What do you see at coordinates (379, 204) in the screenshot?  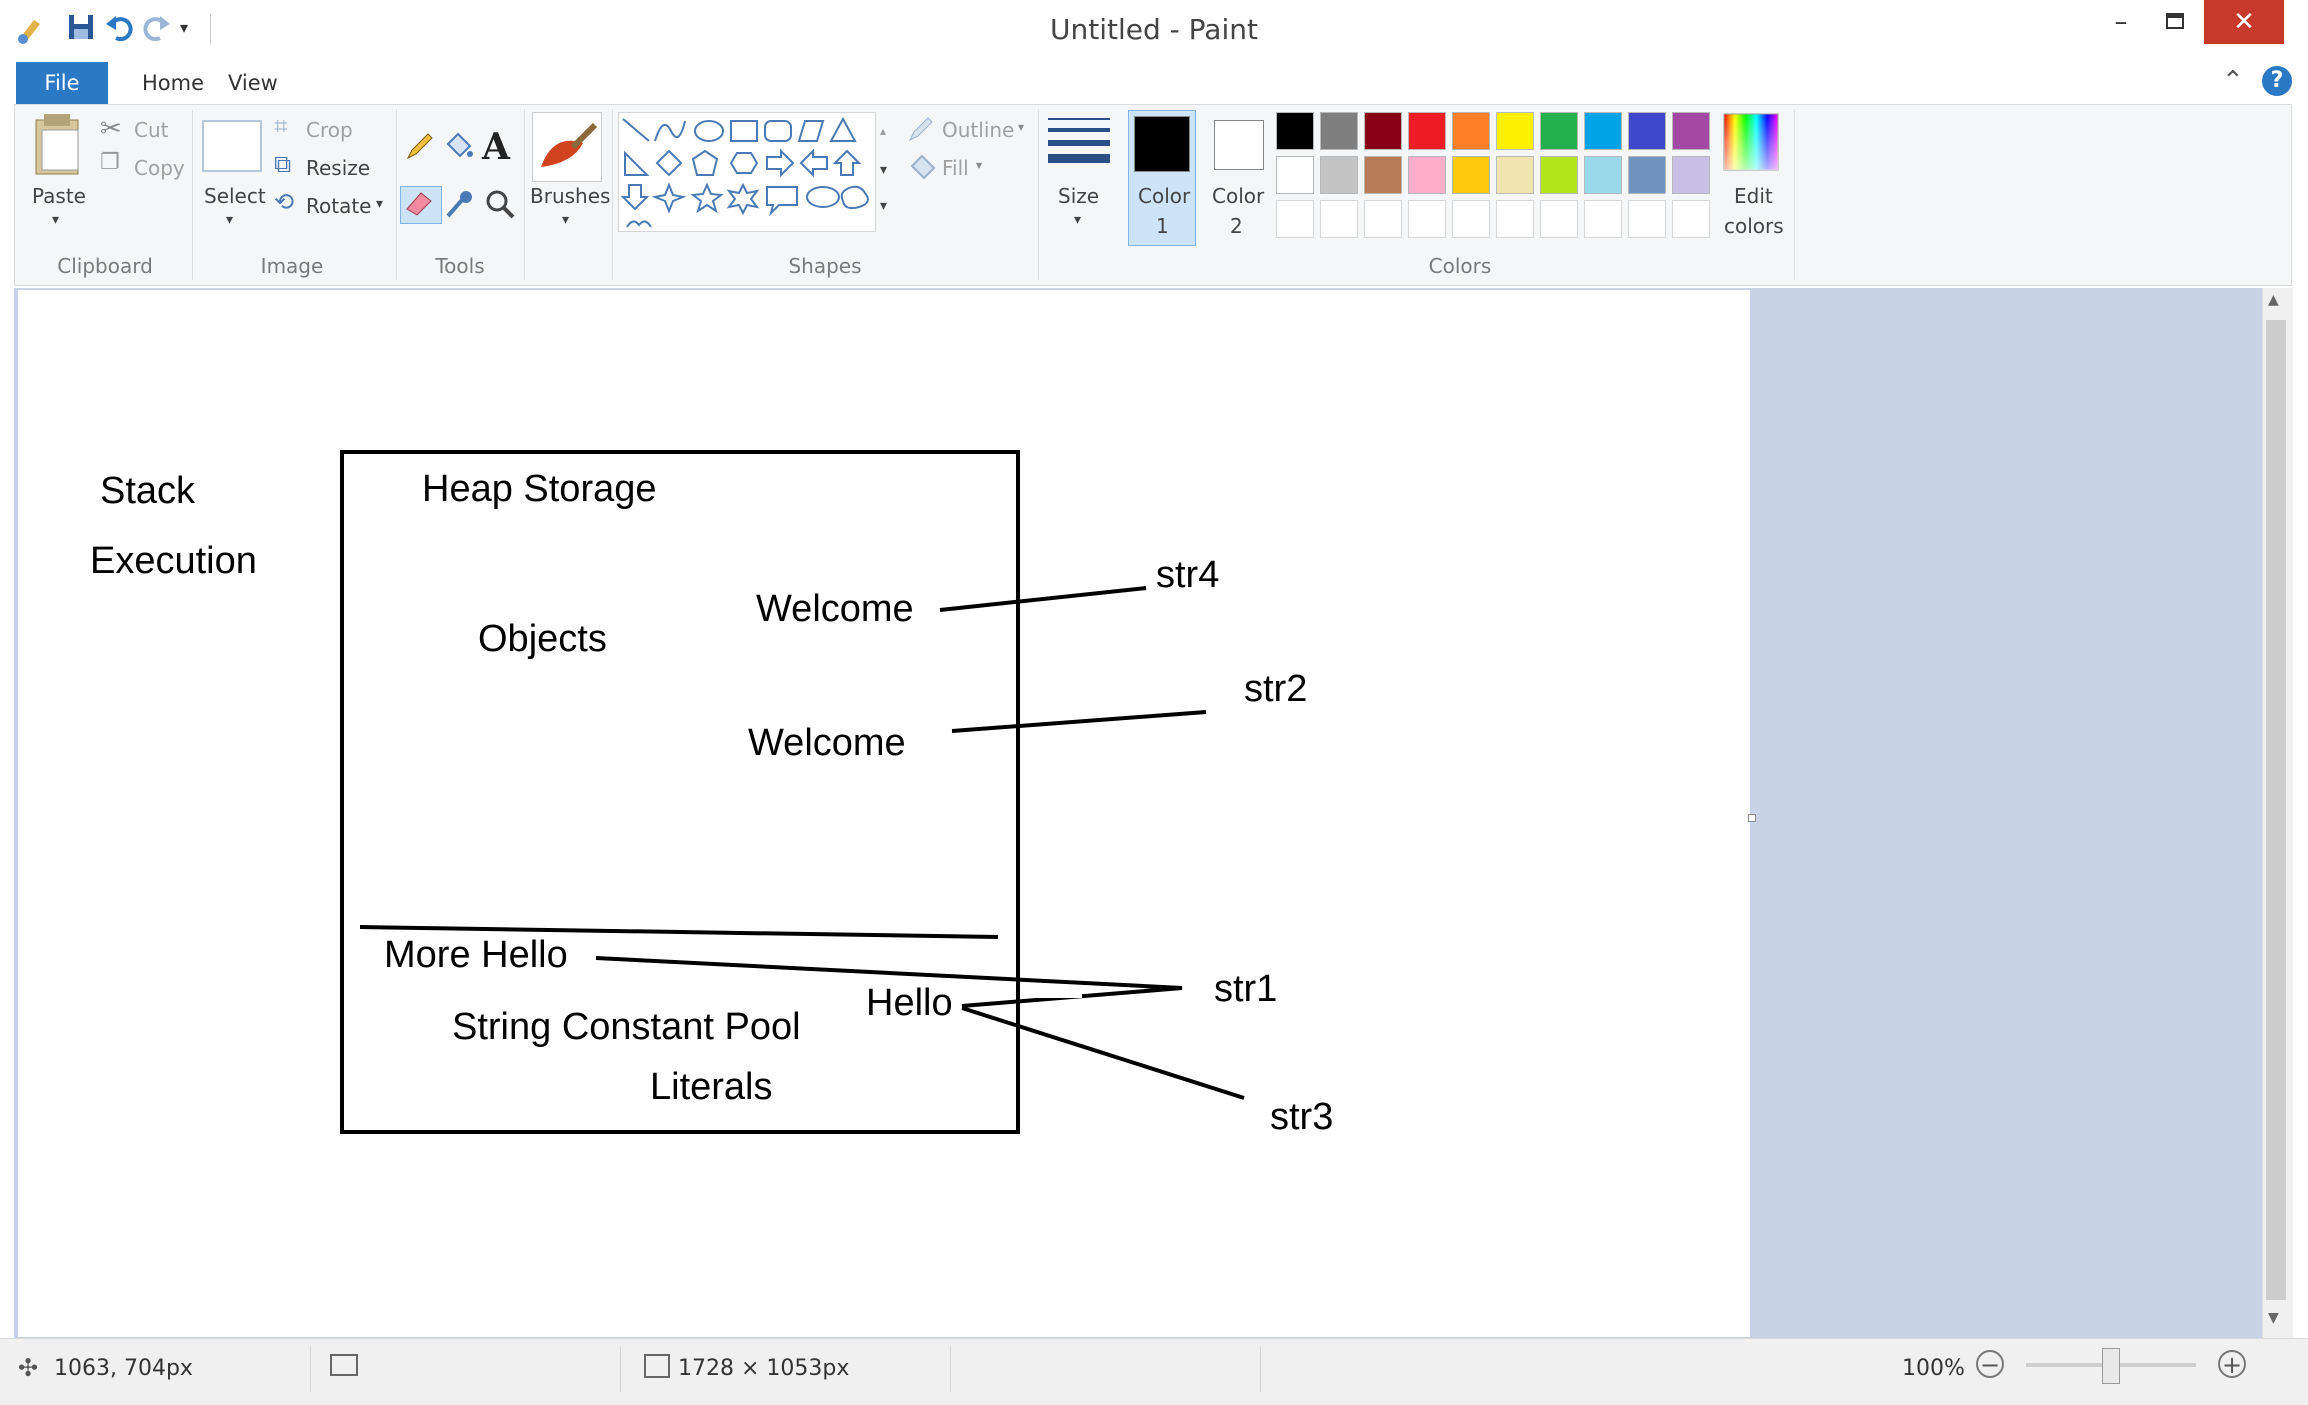 I see `rotate-dropdown-icon: ▾` at bounding box center [379, 204].